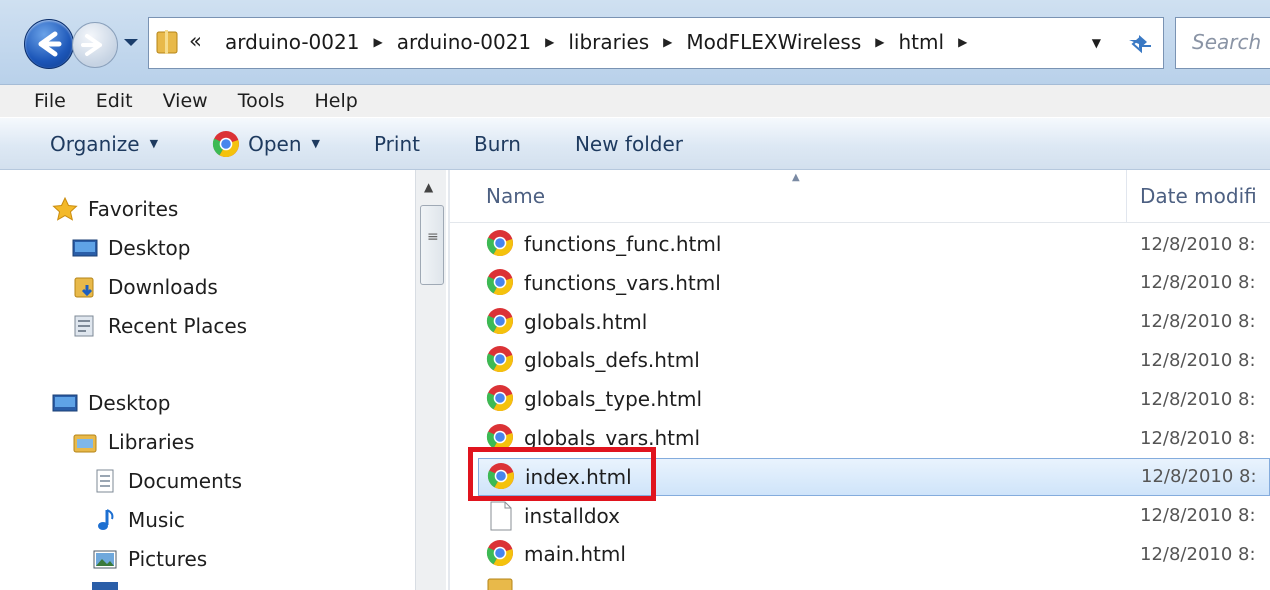 Image resolution: width=1270 pixels, height=590 pixels. I want to click on documents-icon, so click(105, 481).